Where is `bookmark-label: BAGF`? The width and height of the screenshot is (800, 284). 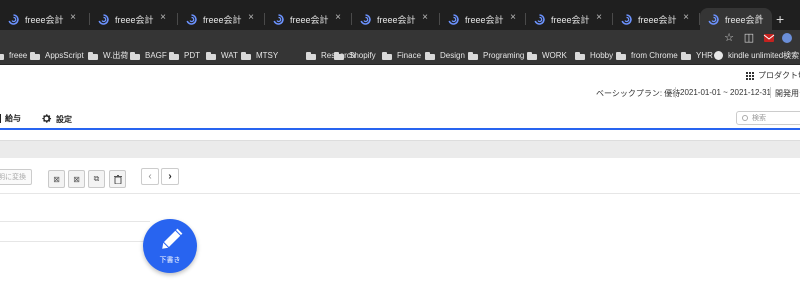 bookmark-label: BAGF is located at coordinates (156, 55).